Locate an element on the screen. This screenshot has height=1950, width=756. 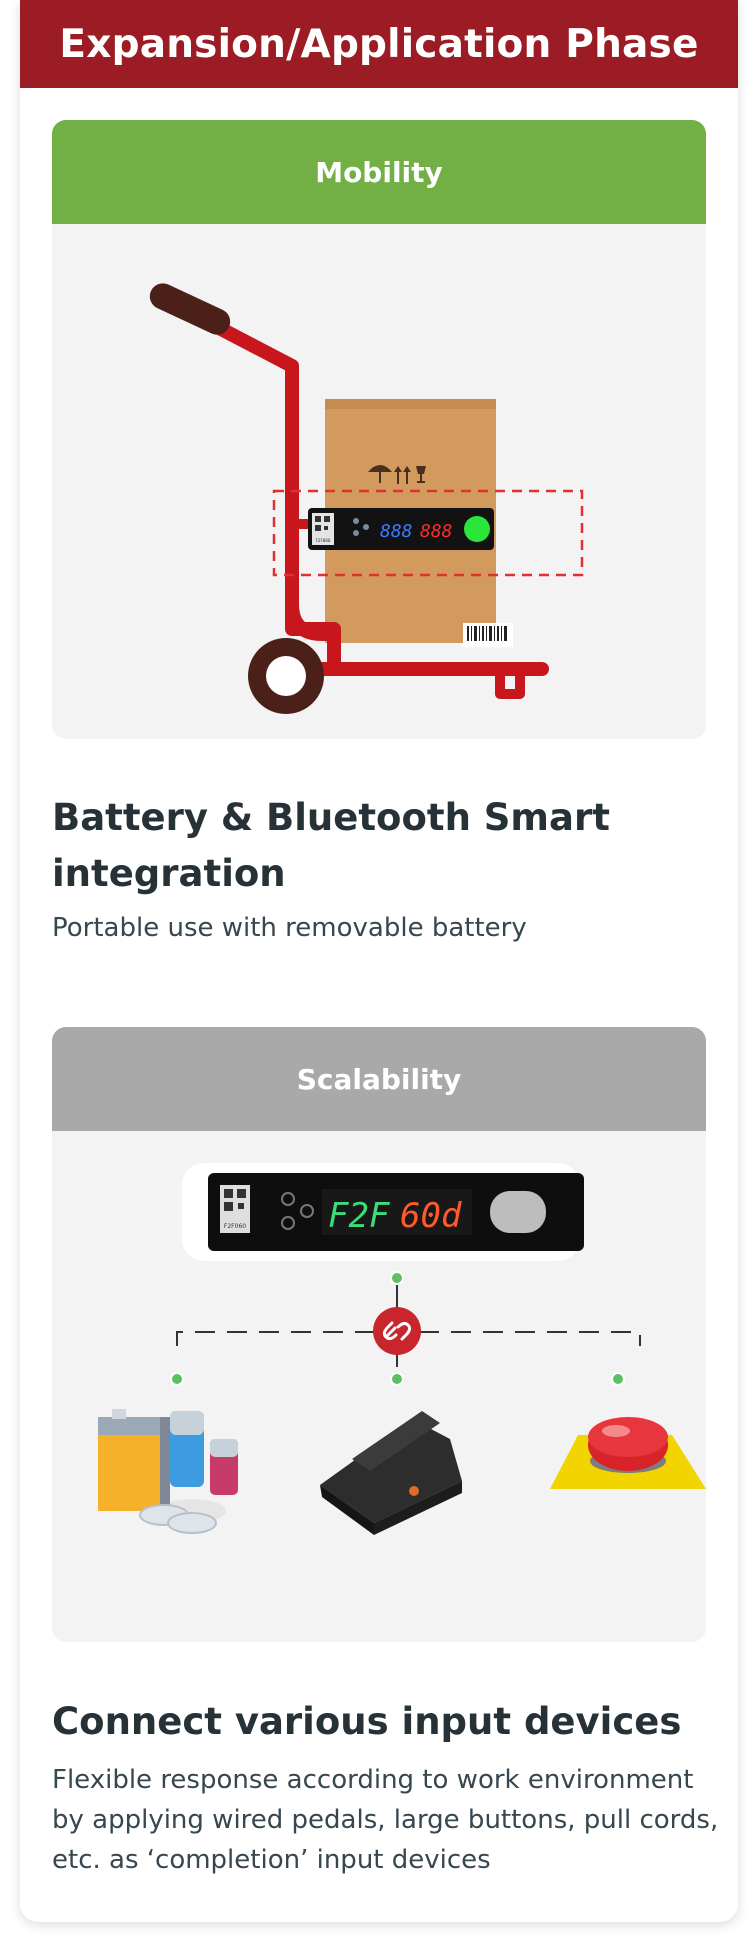
connection-diagram is located at coordinates (405, 1328).